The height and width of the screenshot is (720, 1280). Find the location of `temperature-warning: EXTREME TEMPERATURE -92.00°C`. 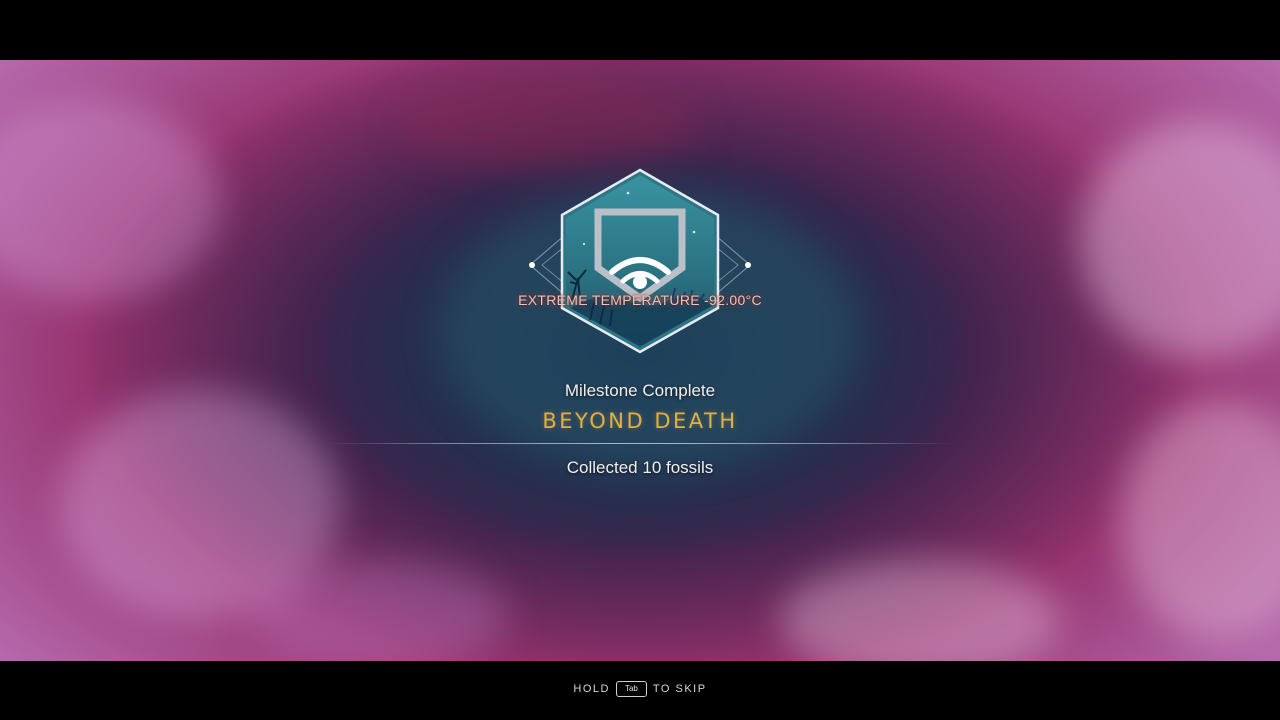

temperature-warning: EXTREME TEMPERATURE -92.00°C is located at coordinates (640, 300).